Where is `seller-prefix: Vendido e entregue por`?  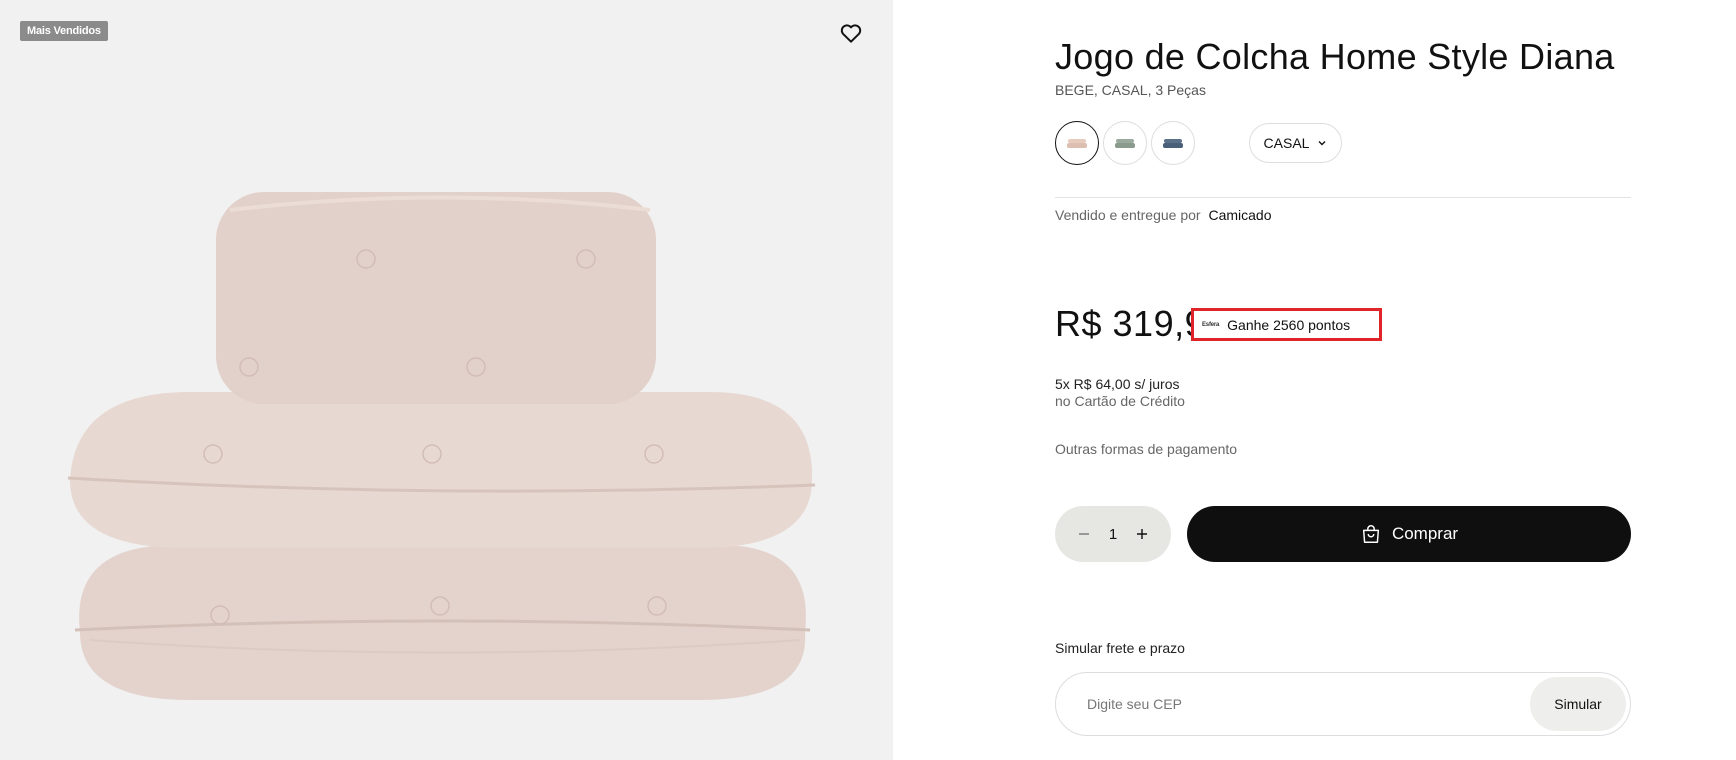 seller-prefix: Vendido e entregue por is located at coordinates (1128, 215).